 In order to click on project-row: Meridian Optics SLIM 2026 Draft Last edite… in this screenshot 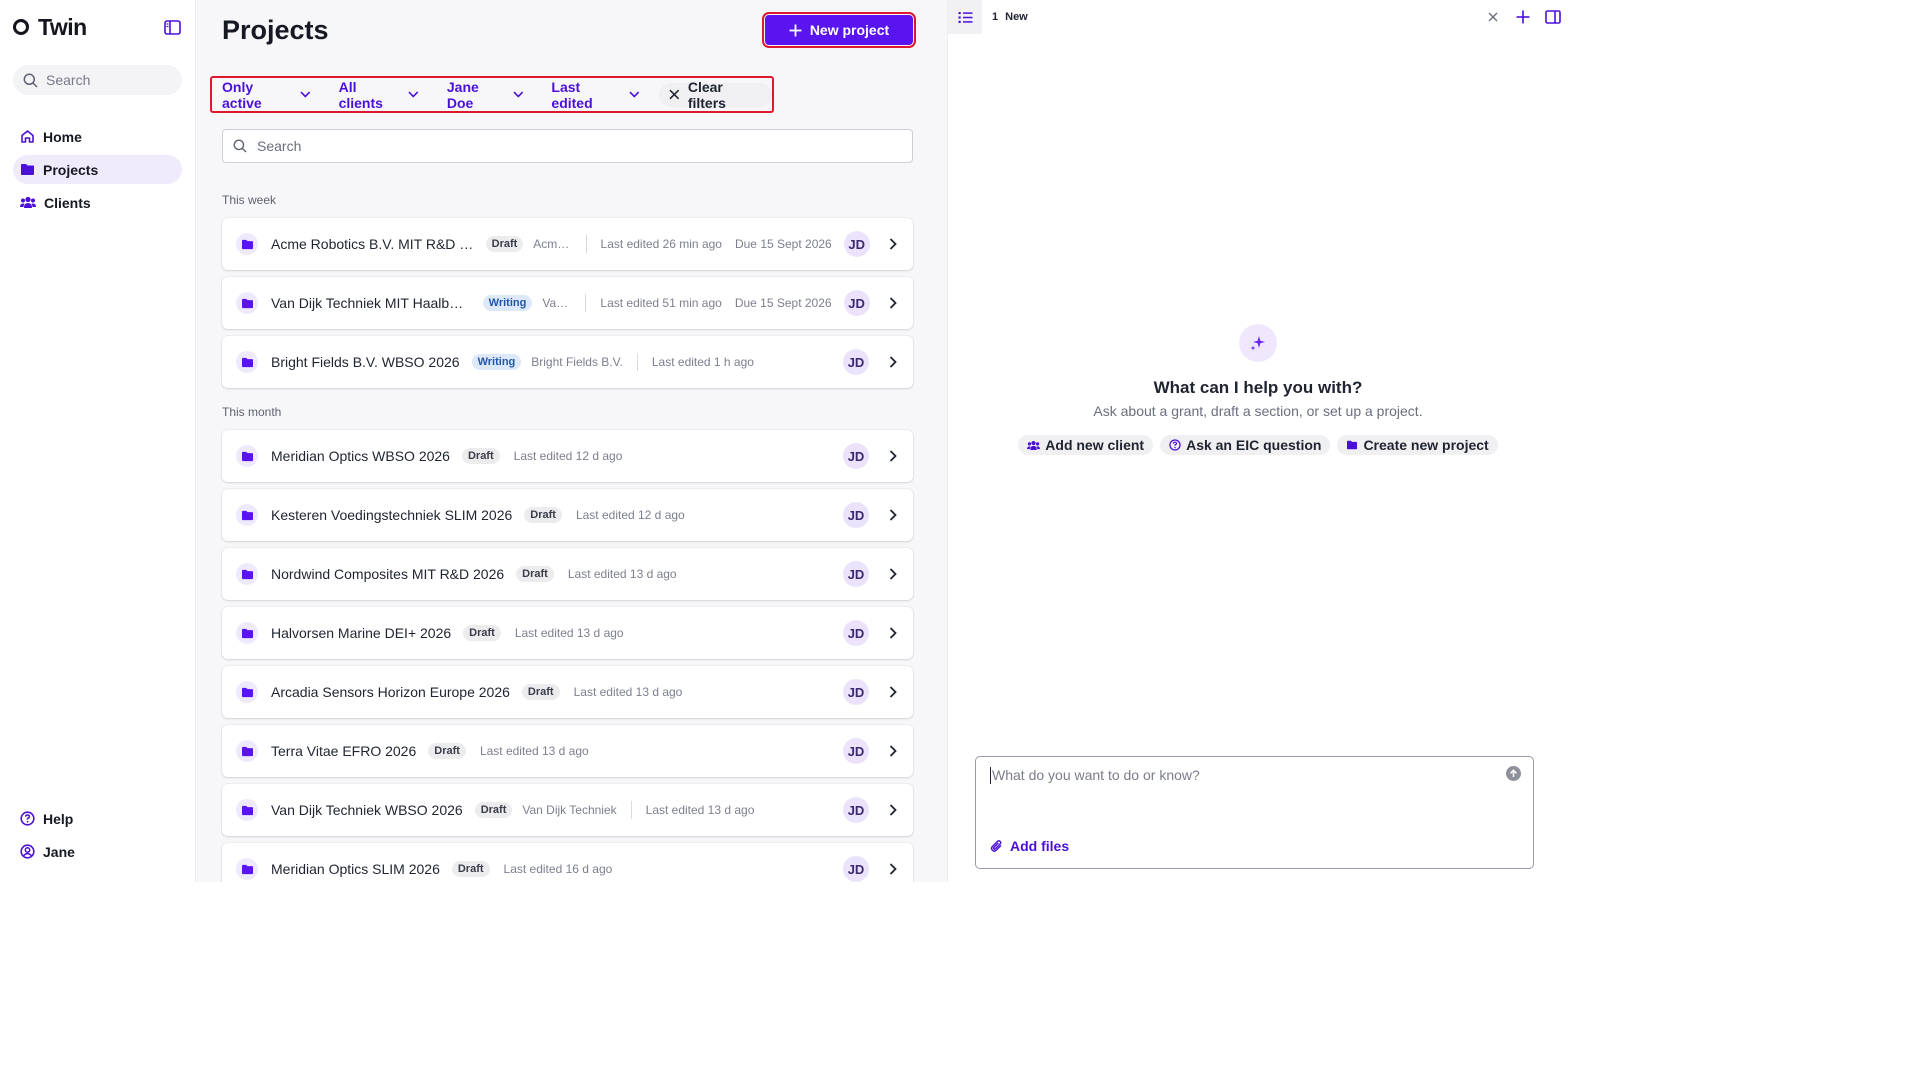, I will do `click(567, 862)`.